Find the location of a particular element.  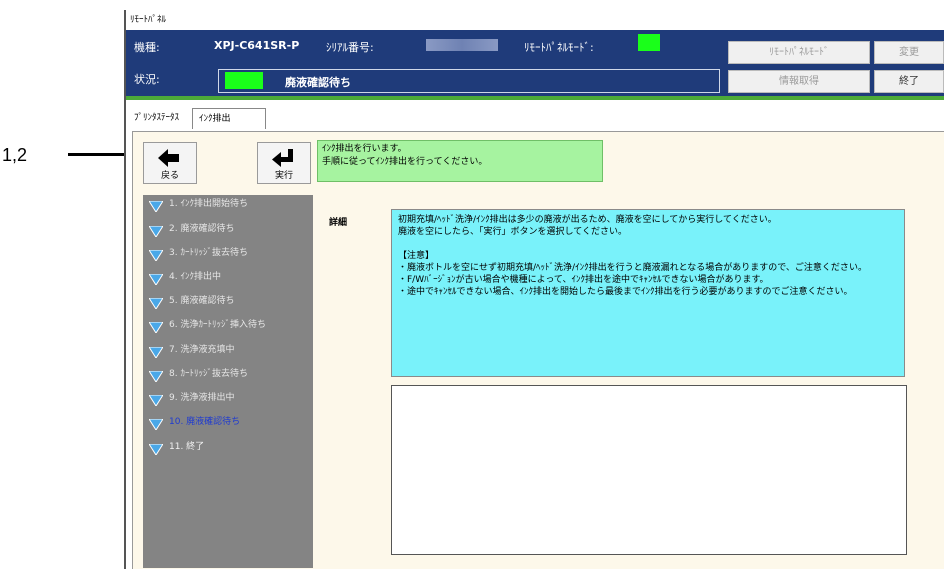

step-item: 2. 廃液確認待ち is located at coordinates (231, 232).